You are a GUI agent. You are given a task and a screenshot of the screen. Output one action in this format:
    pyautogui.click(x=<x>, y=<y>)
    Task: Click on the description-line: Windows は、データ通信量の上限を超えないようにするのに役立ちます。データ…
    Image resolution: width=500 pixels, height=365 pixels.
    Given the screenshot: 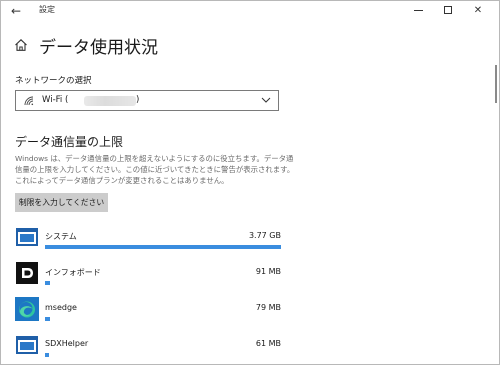 What is the action you would take?
    pyautogui.click(x=154, y=158)
    